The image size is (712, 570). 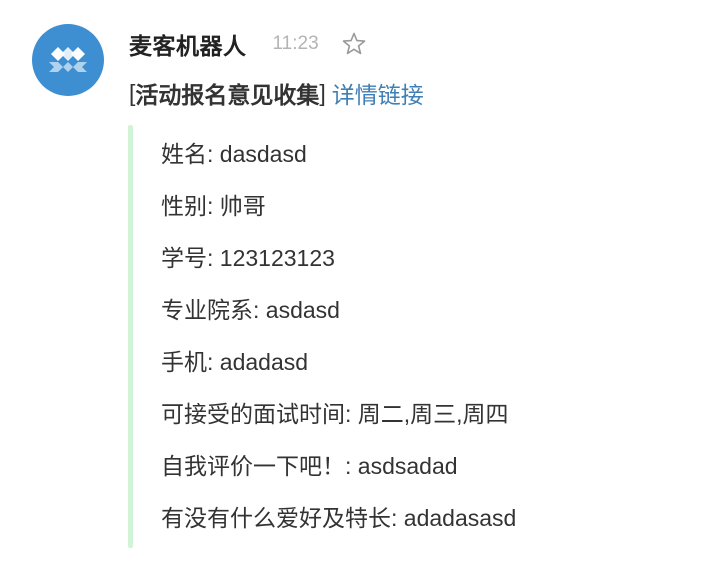 I want to click on star-icon, so click(x=354, y=44).